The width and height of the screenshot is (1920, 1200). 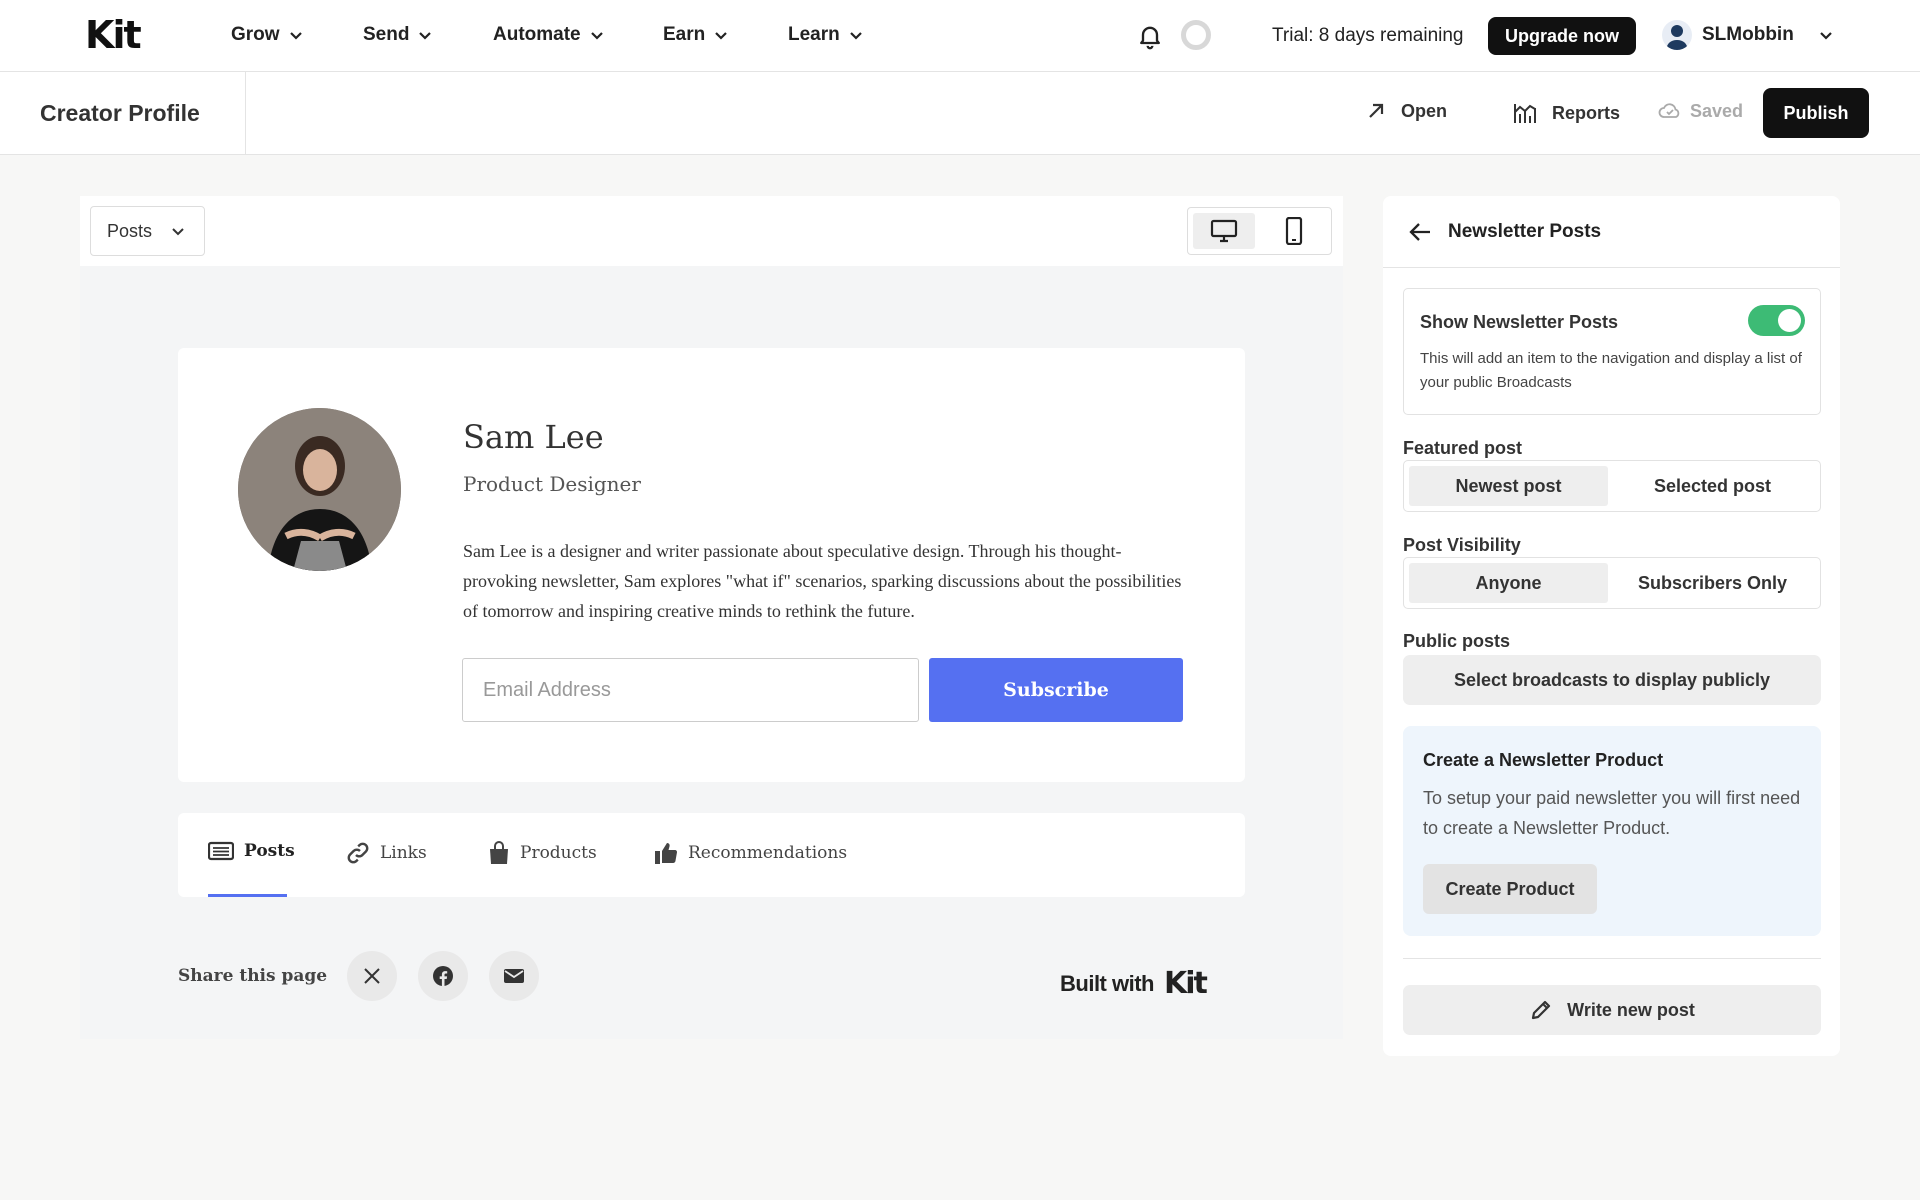 I want to click on nav-item-grow: Grow, so click(x=267, y=35).